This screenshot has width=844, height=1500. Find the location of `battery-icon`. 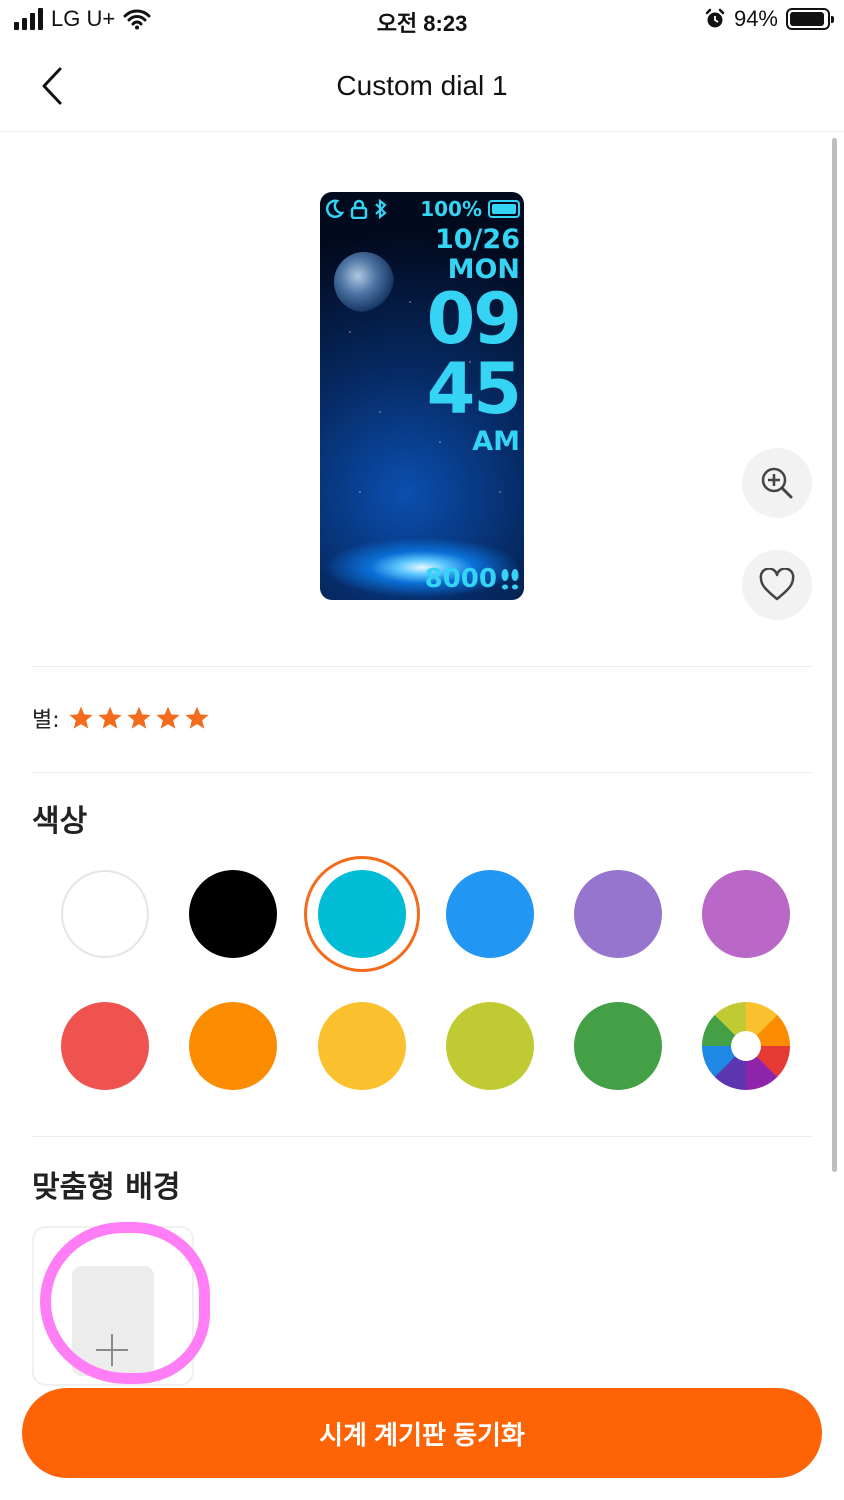

battery-icon is located at coordinates (810, 19).